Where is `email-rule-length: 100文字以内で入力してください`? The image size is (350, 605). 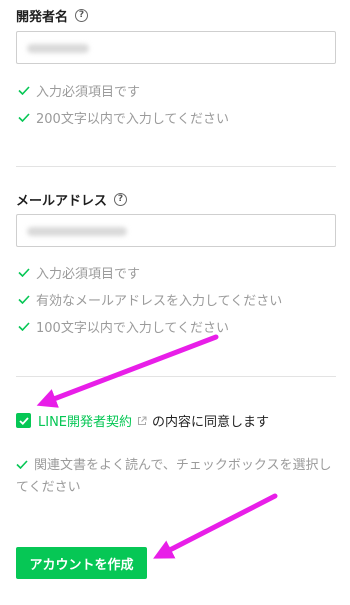
email-rule-length: 100文字以内で入力してください is located at coordinates (123, 326).